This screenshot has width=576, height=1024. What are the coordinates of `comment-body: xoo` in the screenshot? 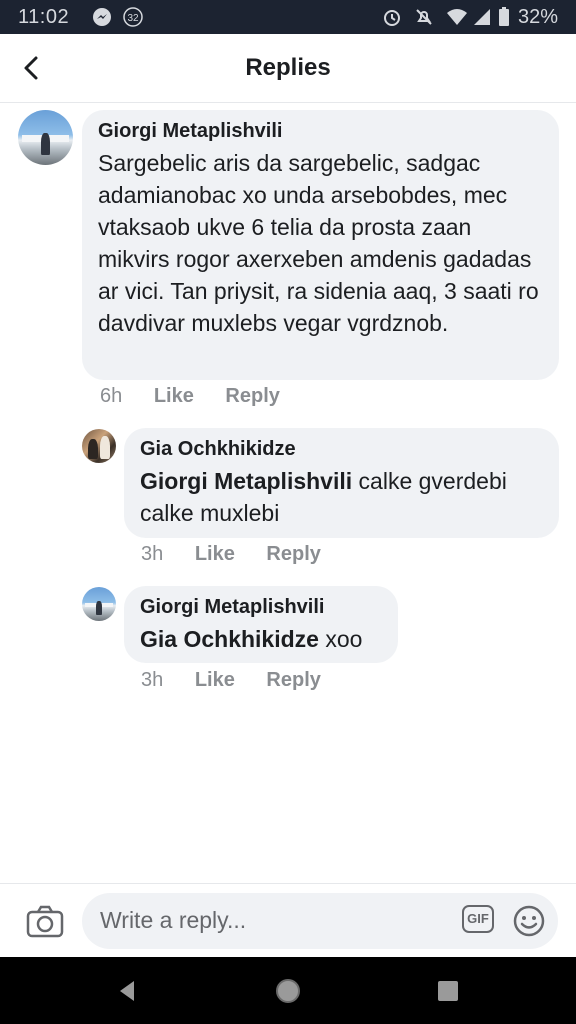 It's located at (340, 639).